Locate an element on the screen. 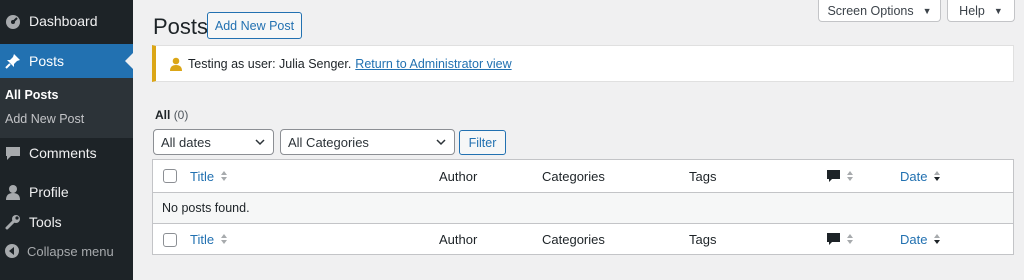 This screenshot has height=280, width=1024. screen-options-button: Screen Options ▼ is located at coordinates (879, 11).